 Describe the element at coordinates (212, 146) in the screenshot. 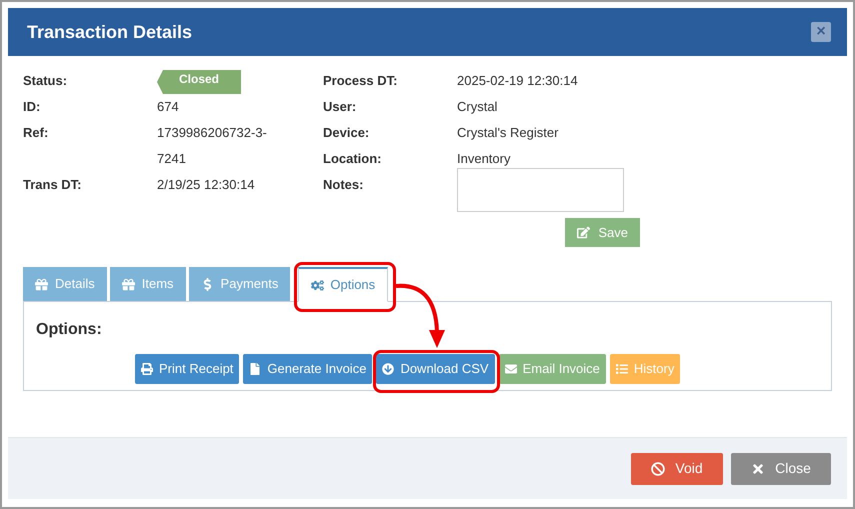

I see `field-value: 1739986206732-3-7241` at that location.